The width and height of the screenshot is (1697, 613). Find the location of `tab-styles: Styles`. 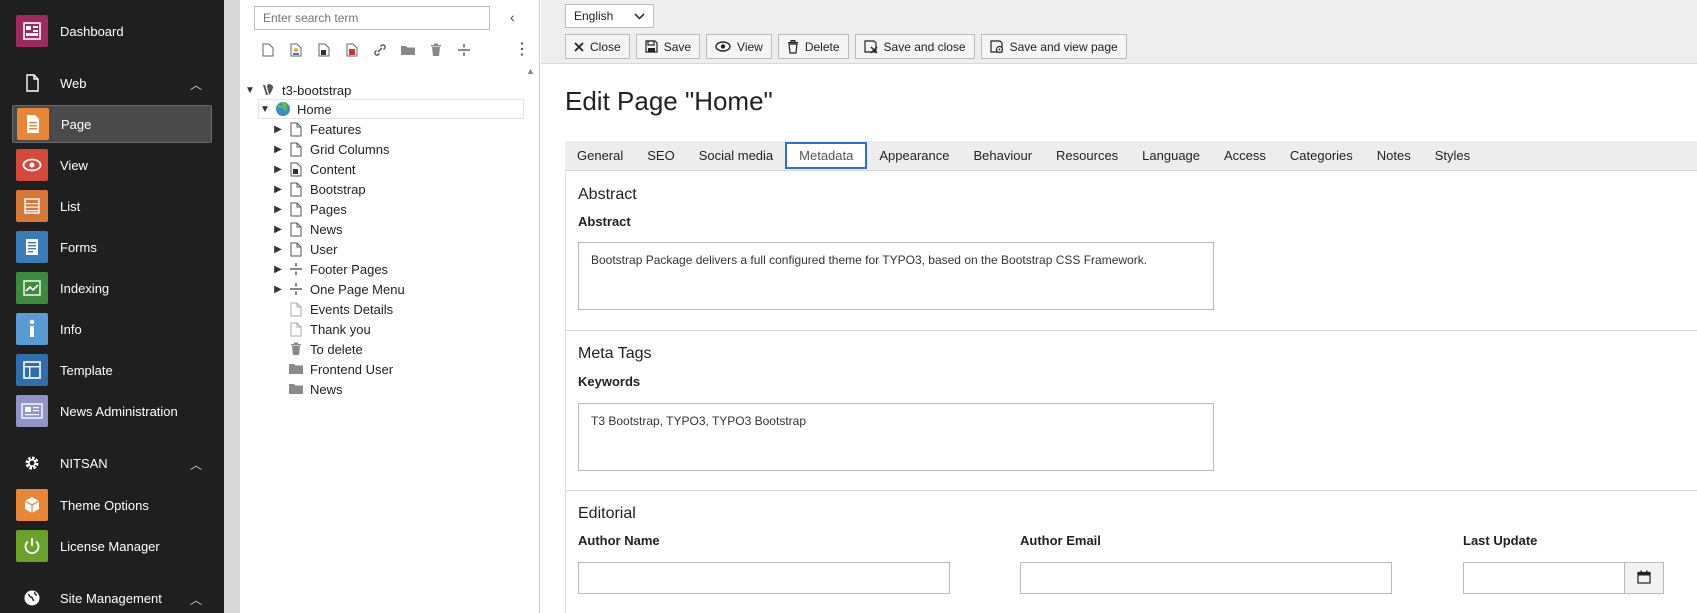

tab-styles: Styles is located at coordinates (1452, 155).